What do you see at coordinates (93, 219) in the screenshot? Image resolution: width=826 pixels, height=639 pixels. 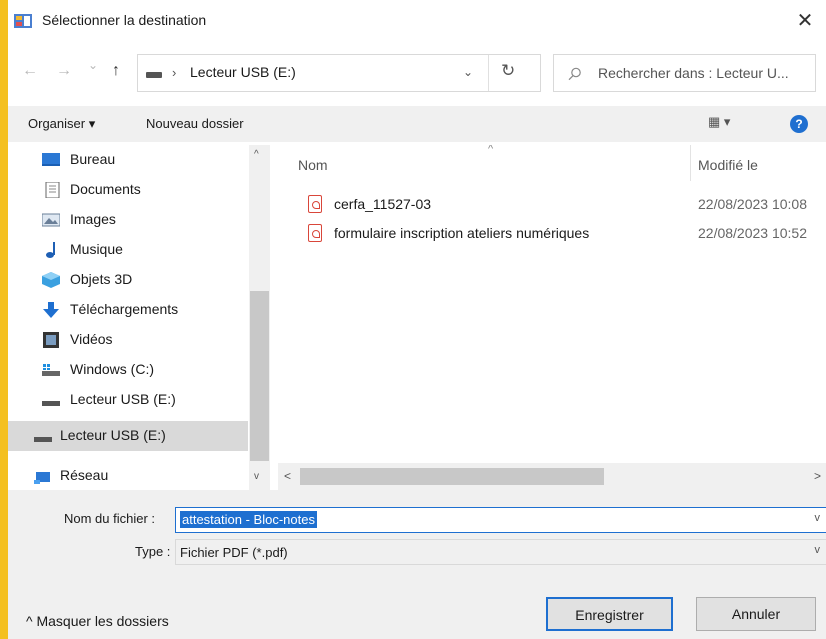 I see `sidebar-item-label: Images` at bounding box center [93, 219].